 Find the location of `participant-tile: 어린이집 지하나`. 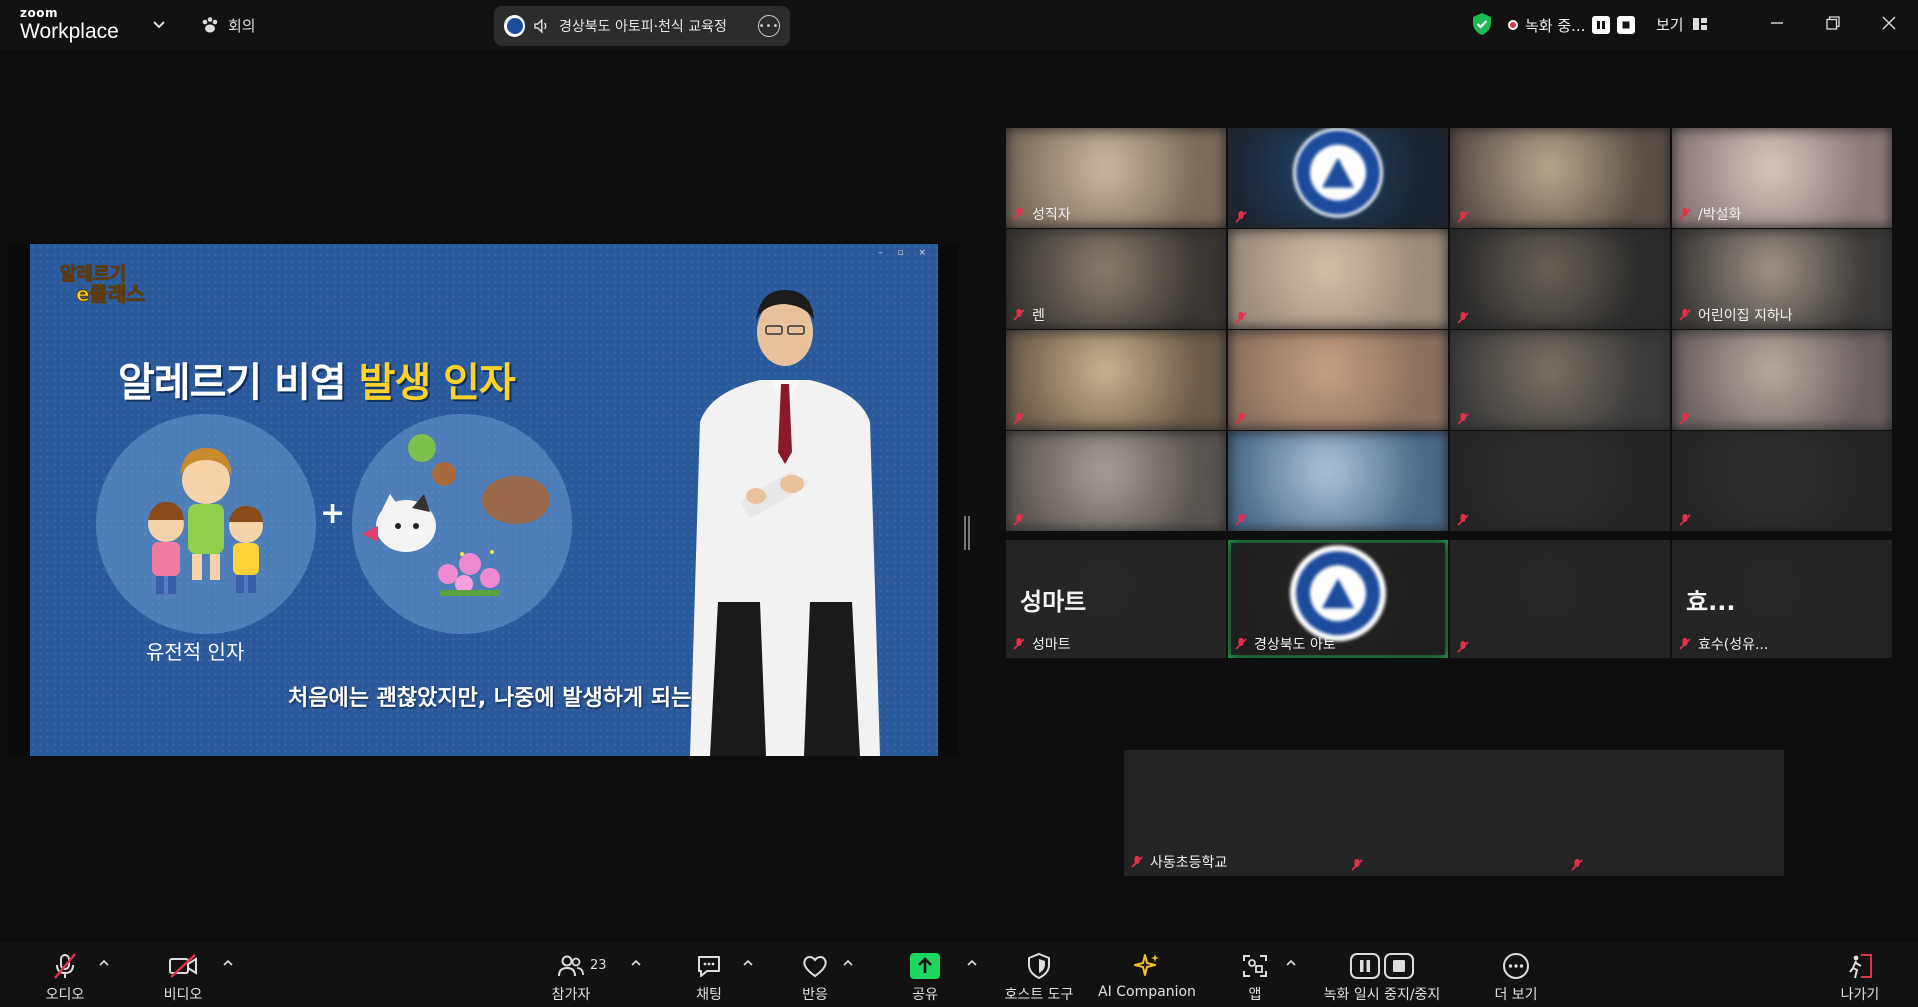

participant-tile: 어린이집 지하나 is located at coordinates (1782, 279).